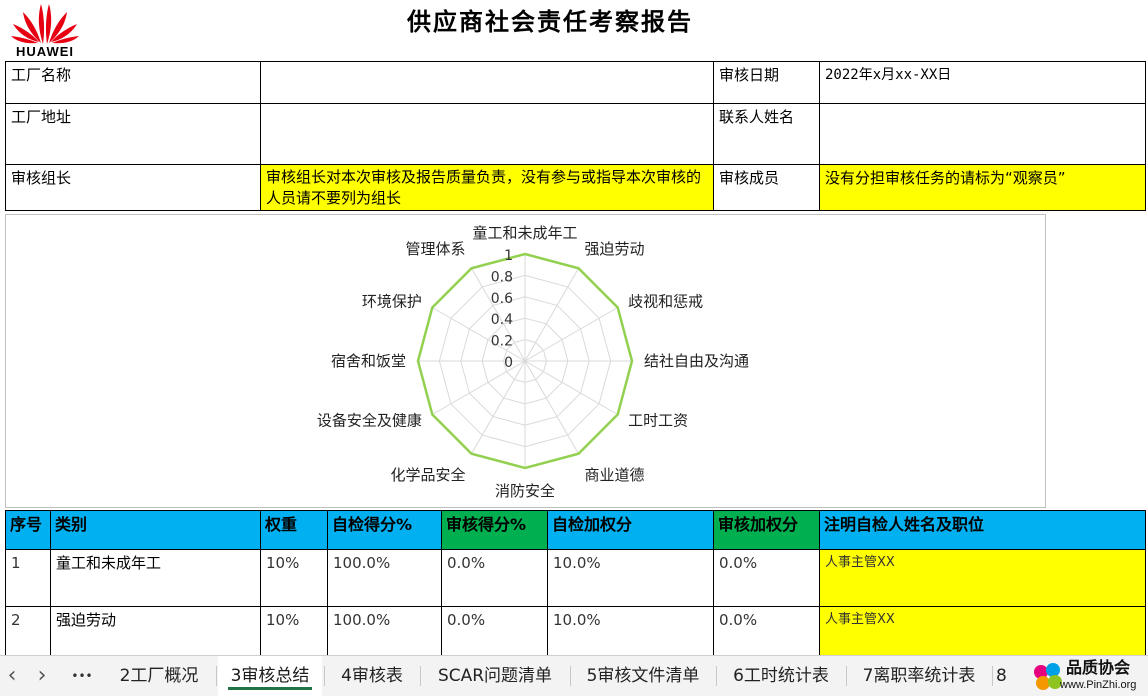 The height and width of the screenshot is (696, 1148). I want to click on tab-turnover-rate: 7离职率统计表, so click(919, 676).